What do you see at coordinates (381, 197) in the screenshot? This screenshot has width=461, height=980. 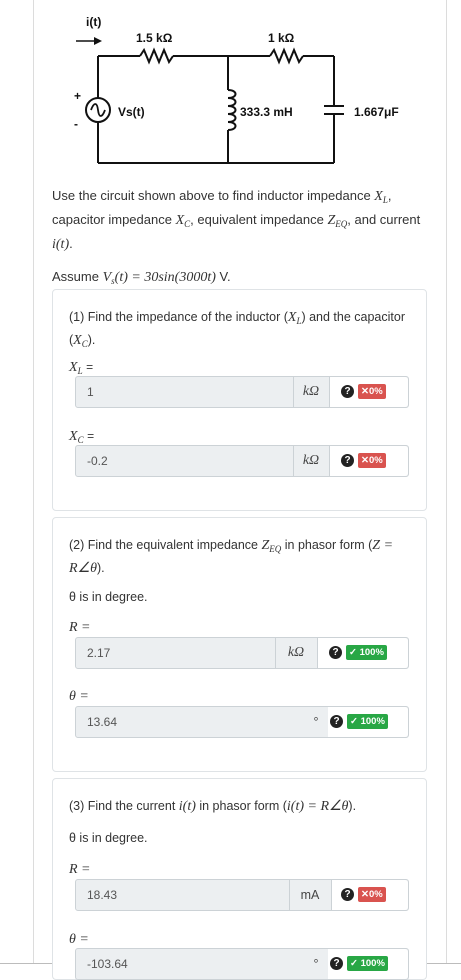 I see `math-xl: XL` at bounding box center [381, 197].